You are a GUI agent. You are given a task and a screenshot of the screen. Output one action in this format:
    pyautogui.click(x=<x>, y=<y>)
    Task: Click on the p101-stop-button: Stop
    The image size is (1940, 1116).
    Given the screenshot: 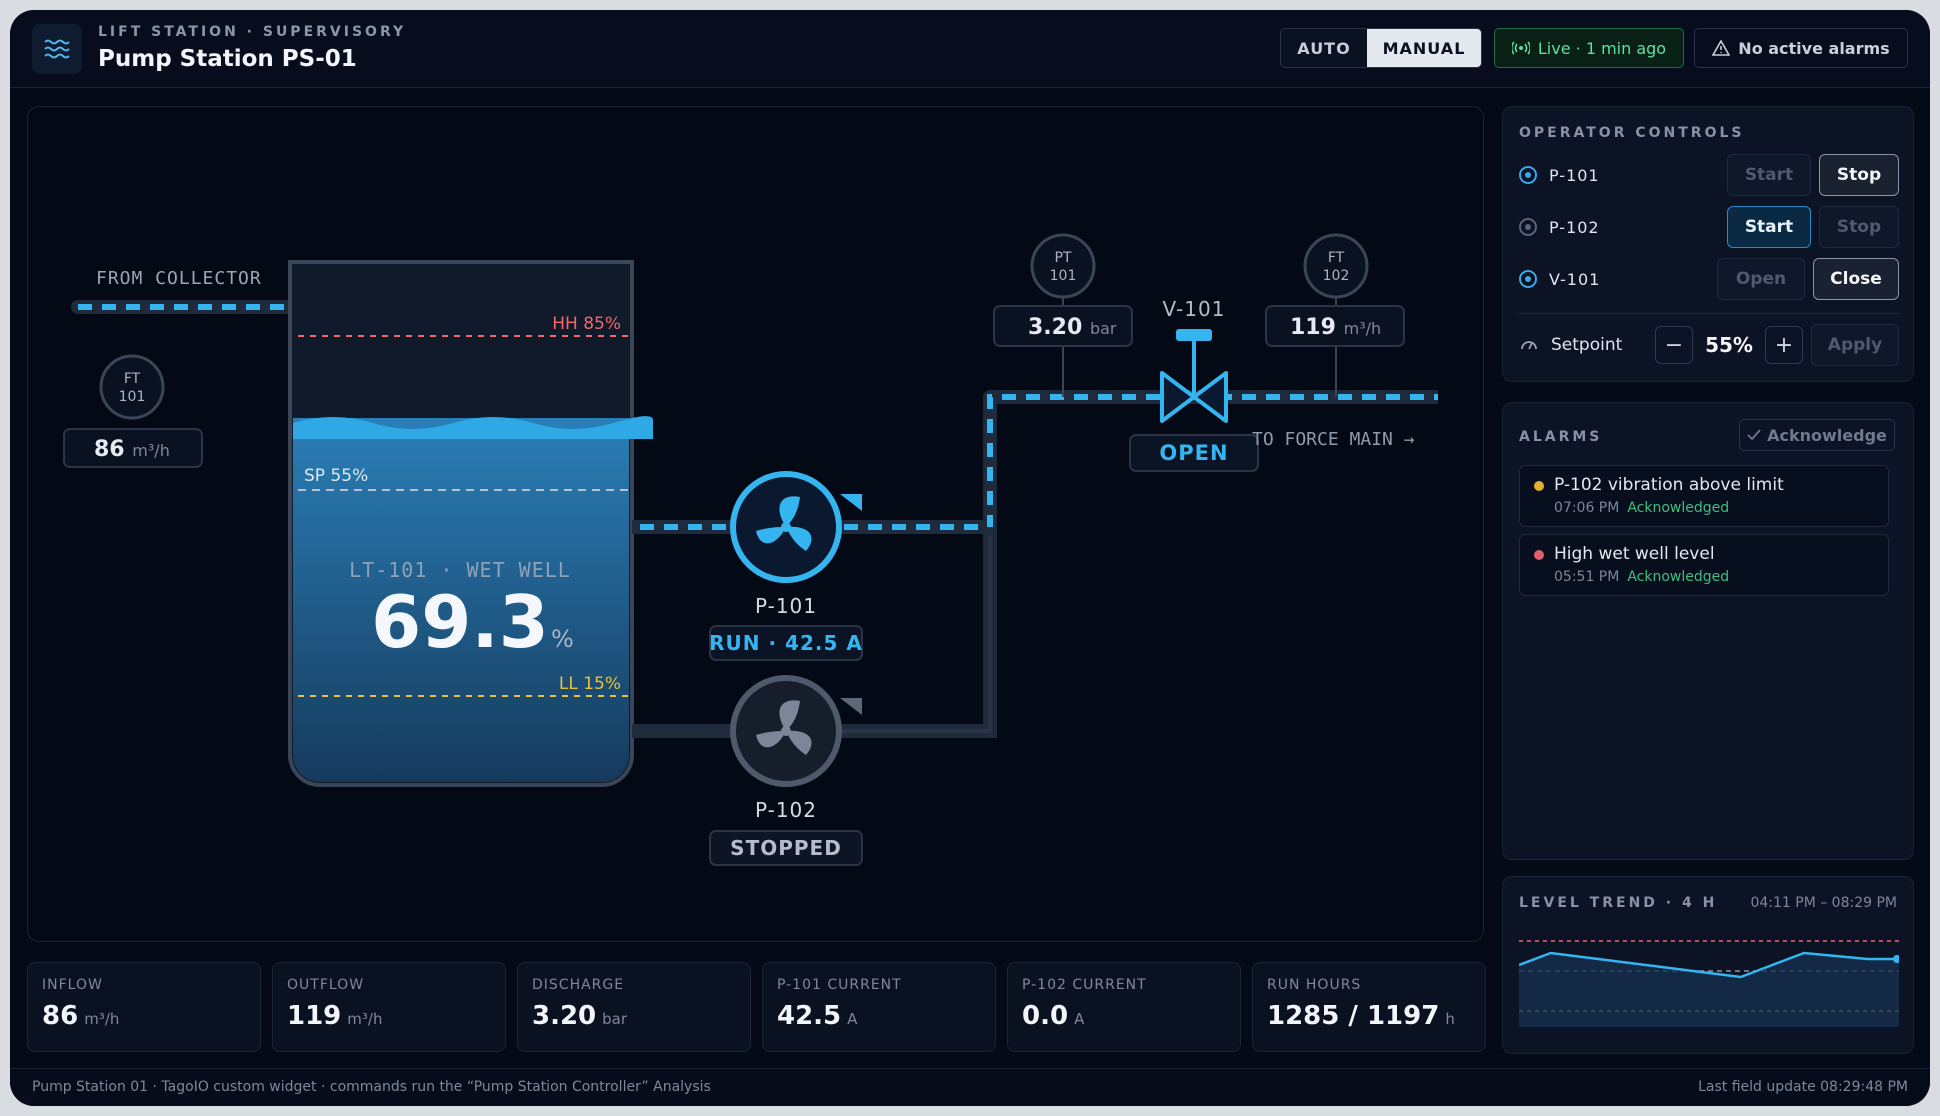 What is the action you would take?
    pyautogui.click(x=1859, y=175)
    